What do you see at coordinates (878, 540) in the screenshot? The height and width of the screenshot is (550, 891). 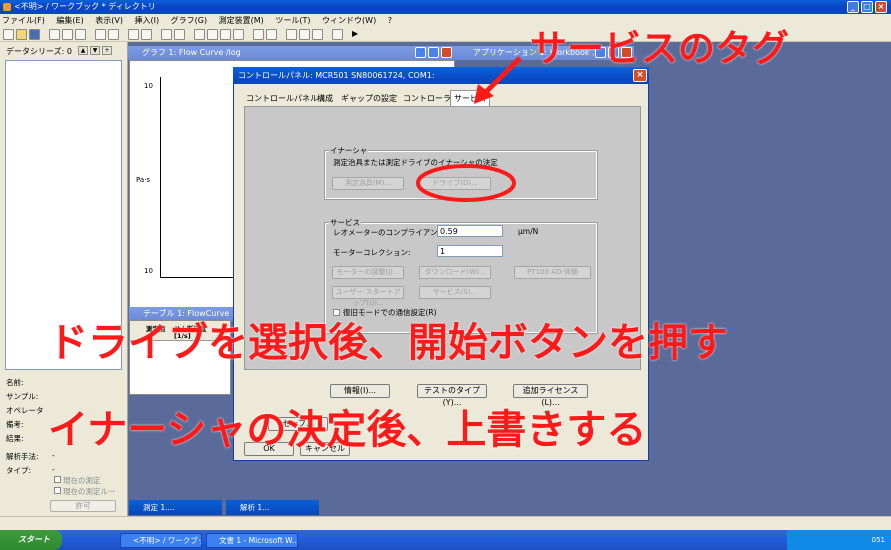 I see `clock: 051` at bounding box center [878, 540].